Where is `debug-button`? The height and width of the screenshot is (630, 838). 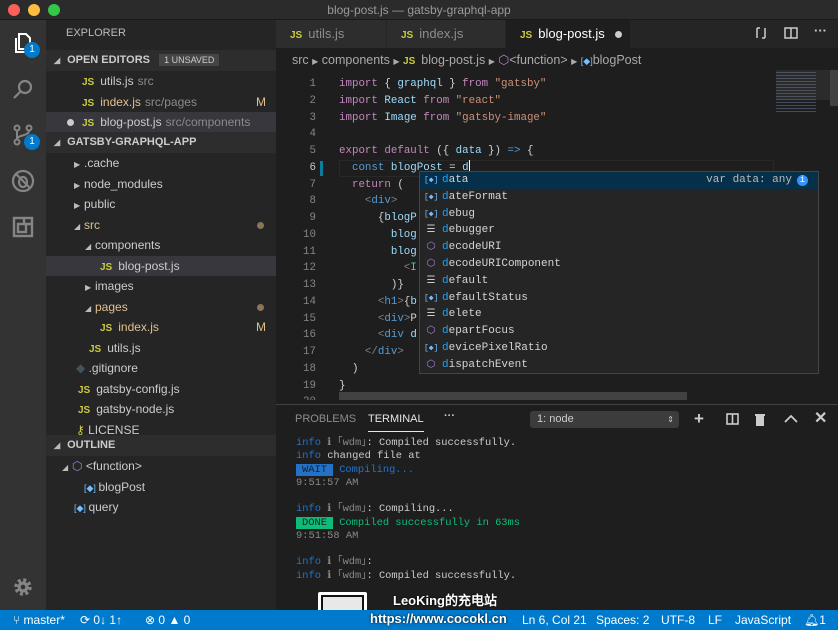
debug-button is located at coordinates (23, 181).